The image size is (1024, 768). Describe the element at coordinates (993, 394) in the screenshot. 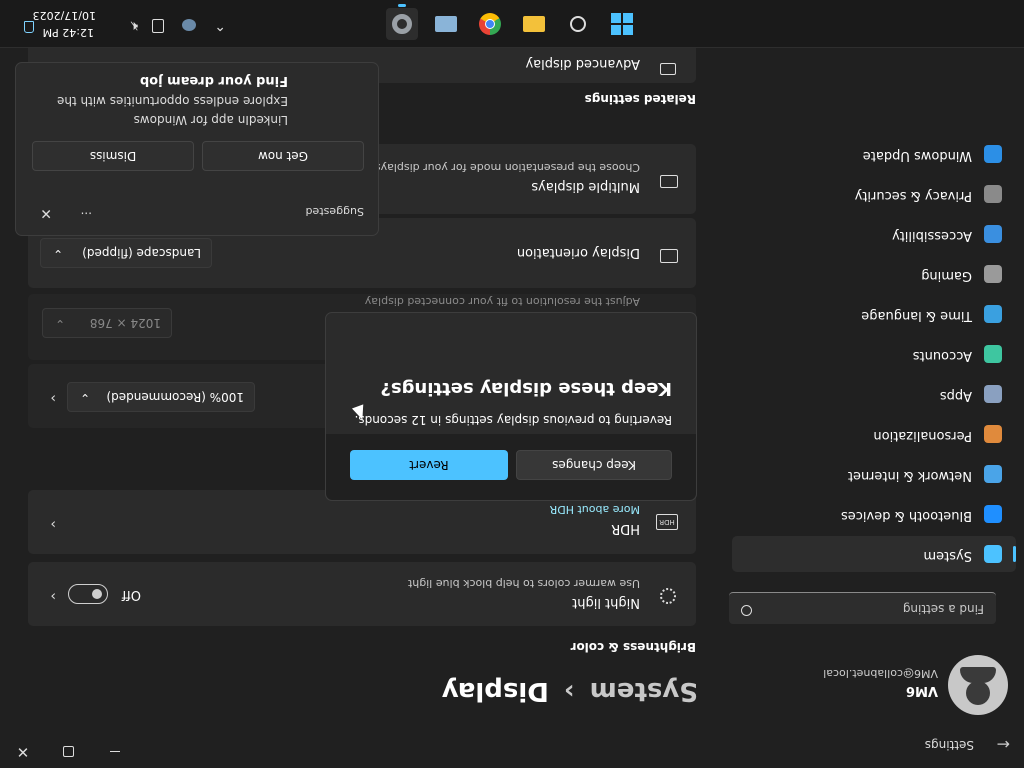

I see `apps-icon` at that location.